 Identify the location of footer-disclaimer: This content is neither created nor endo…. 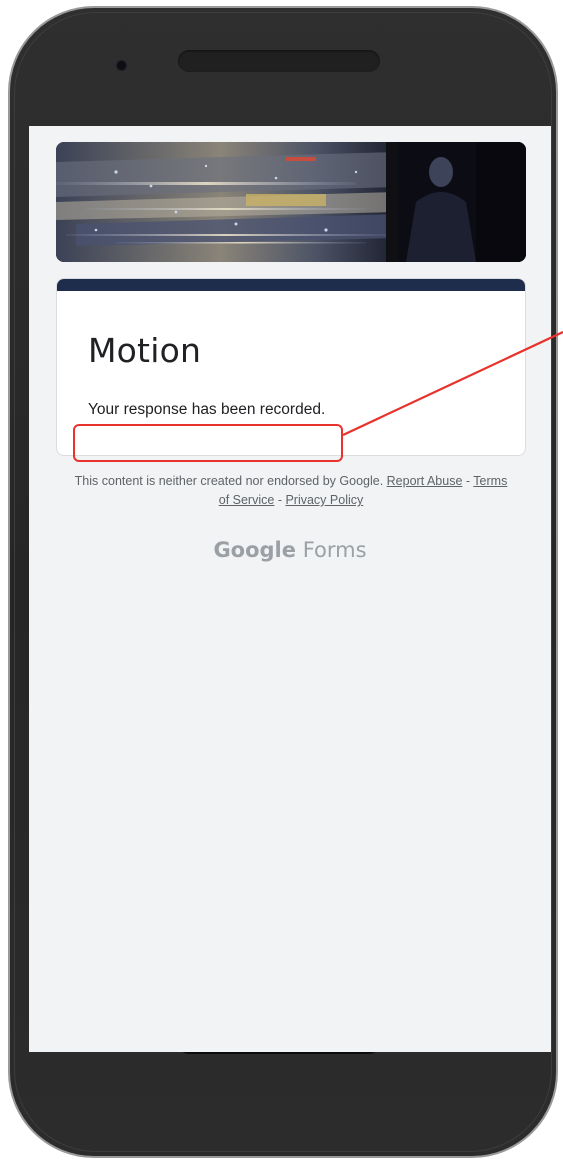
(291, 491).